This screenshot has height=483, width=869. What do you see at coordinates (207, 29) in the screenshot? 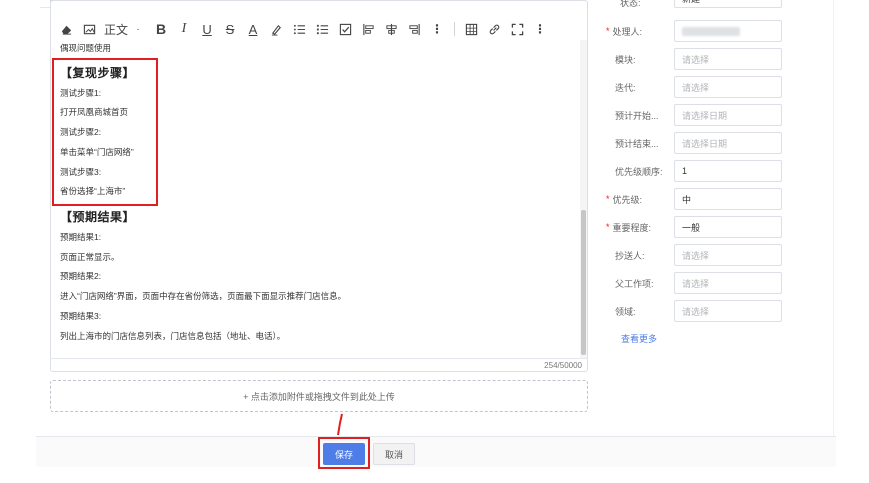
I see `underline-button: U` at bounding box center [207, 29].